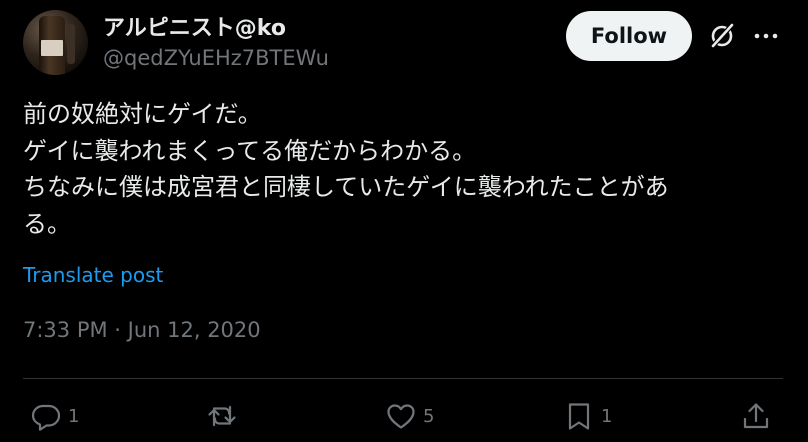 Image resolution: width=808 pixels, height=442 pixels. I want to click on follow-button: Follow, so click(629, 36).